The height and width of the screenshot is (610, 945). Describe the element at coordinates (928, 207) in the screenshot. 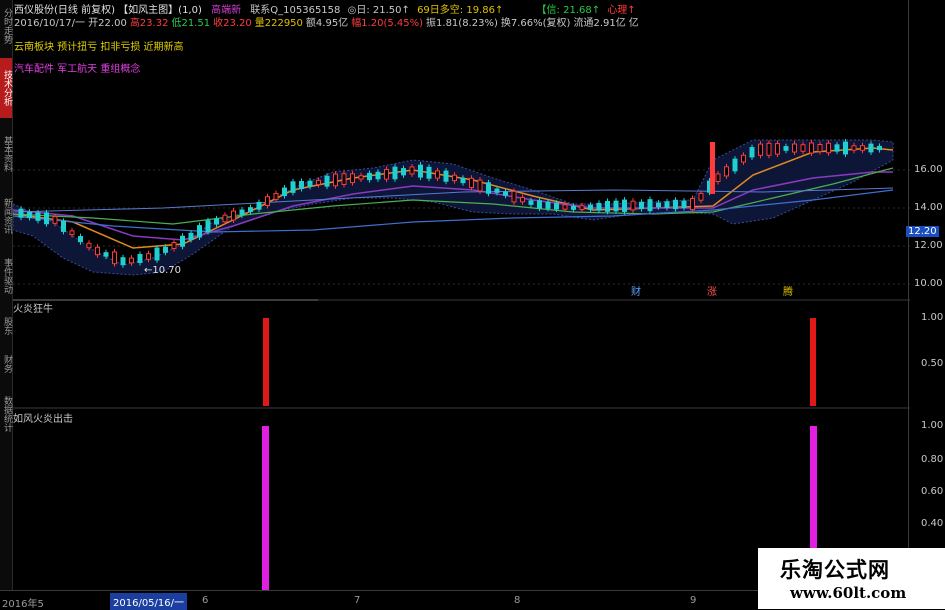

I see `y-tick-14: 14.00` at that location.